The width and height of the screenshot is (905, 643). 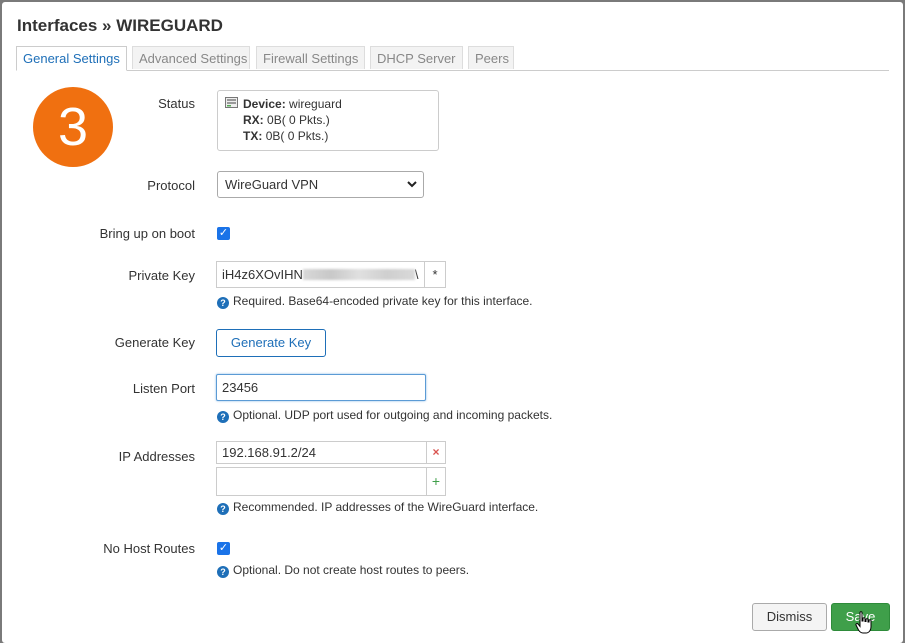 What do you see at coordinates (253, 136) in the screenshot?
I see `tx-key: TX:` at bounding box center [253, 136].